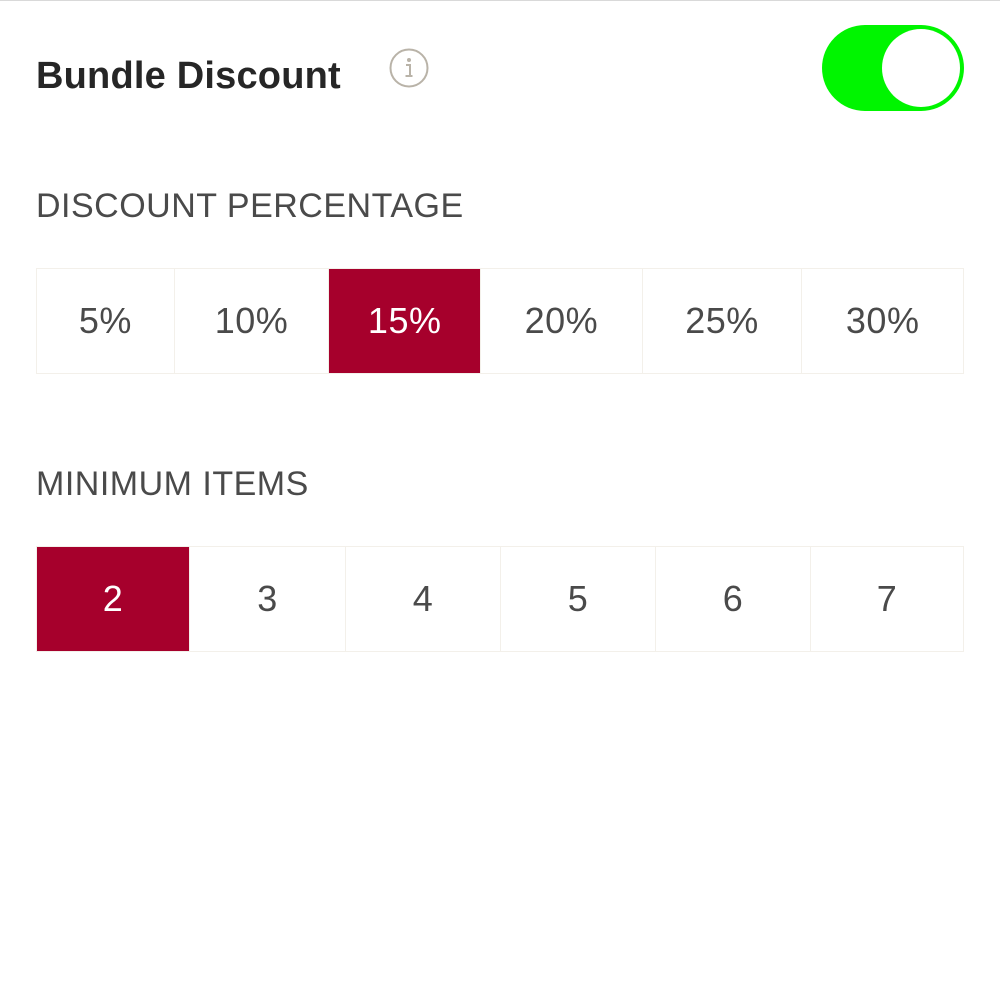 The height and width of the screenshot is (1000, 1000). Describe the element at coordinates (113, 599) in the screenshot. I see `min-items-option-2: 2` at that location.